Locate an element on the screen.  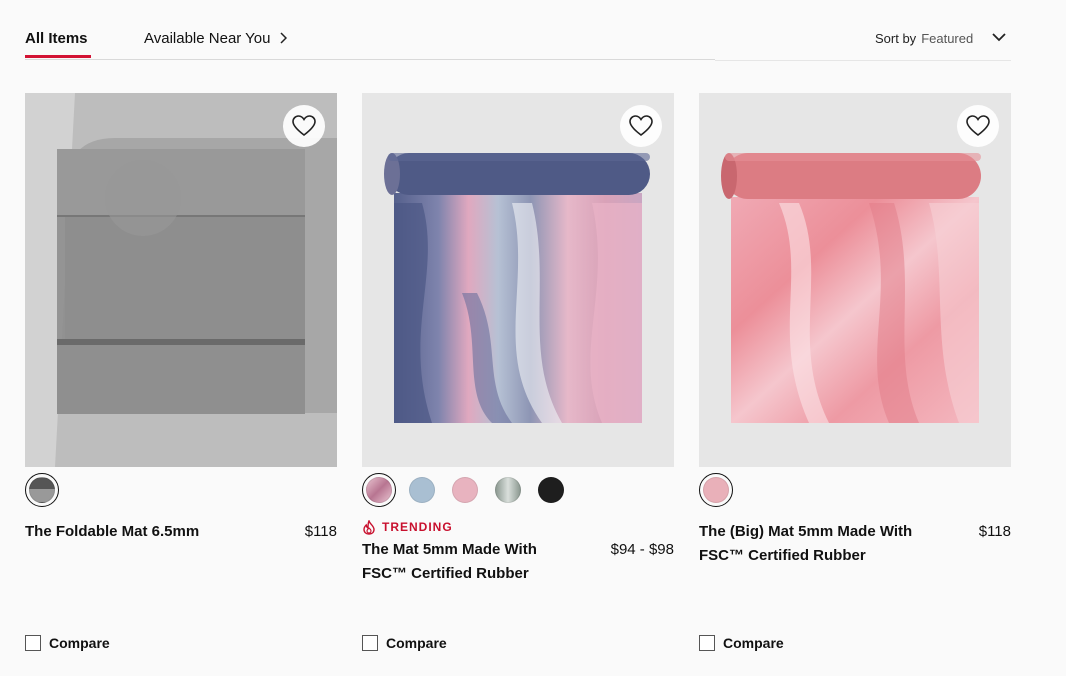
filter-tabs: All Items Available Near You is located at coordinates (370, 30).